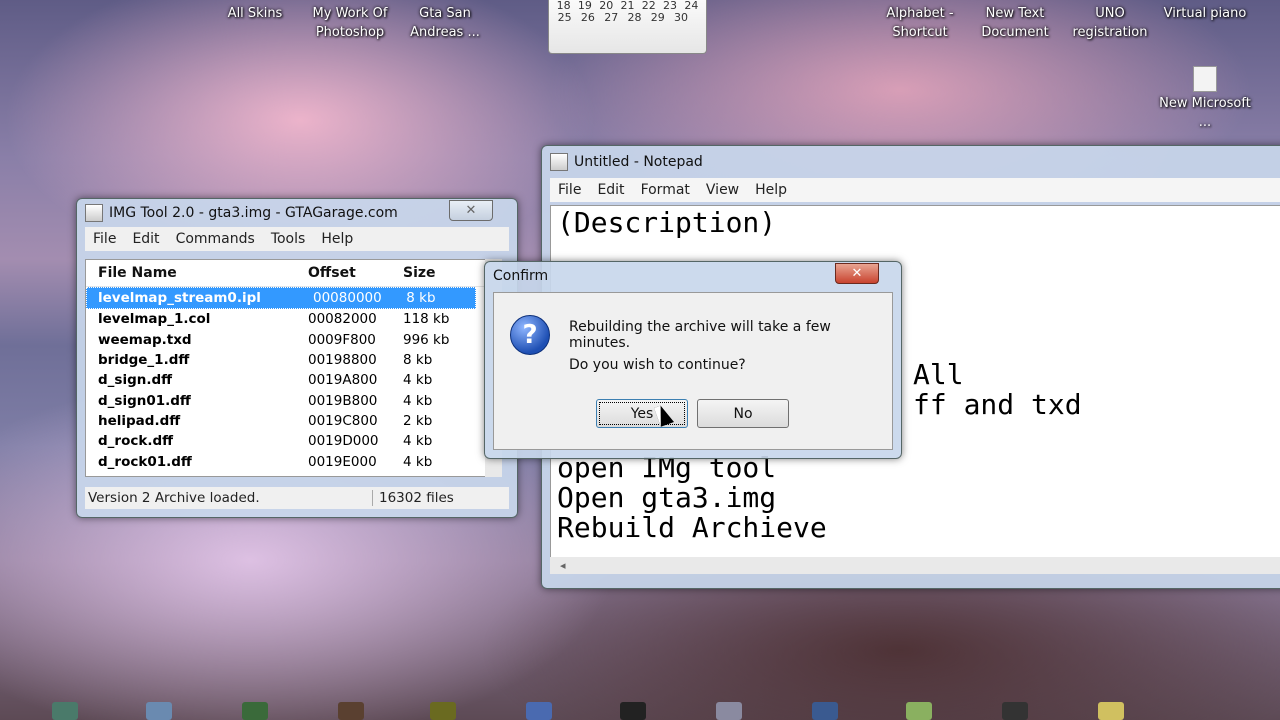  I want to click on dialog-question: Do you wish to continue?, so click(657, 365).